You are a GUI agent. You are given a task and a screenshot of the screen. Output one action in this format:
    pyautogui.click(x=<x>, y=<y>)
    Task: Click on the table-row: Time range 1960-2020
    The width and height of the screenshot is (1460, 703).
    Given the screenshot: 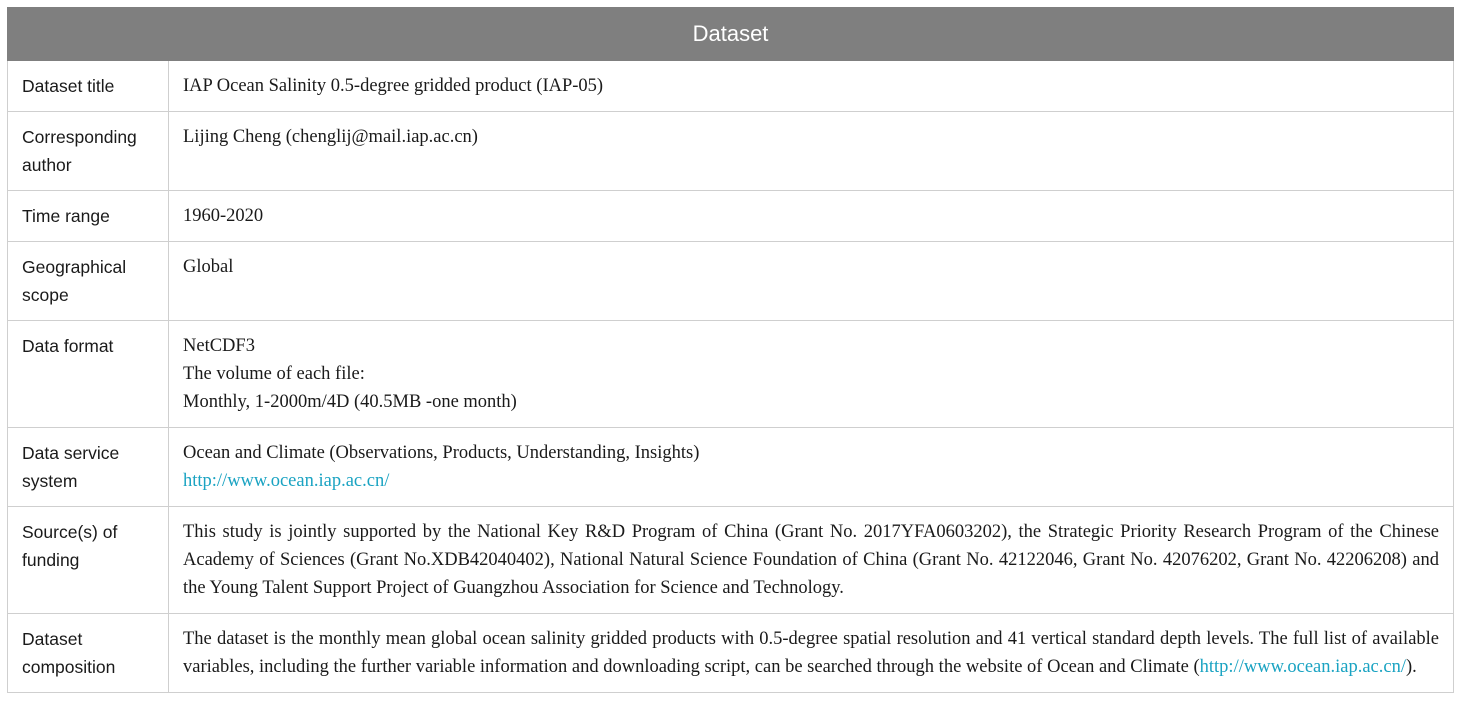 What is the action you would take?
    pyautogui.click(x=731, y=216)
    